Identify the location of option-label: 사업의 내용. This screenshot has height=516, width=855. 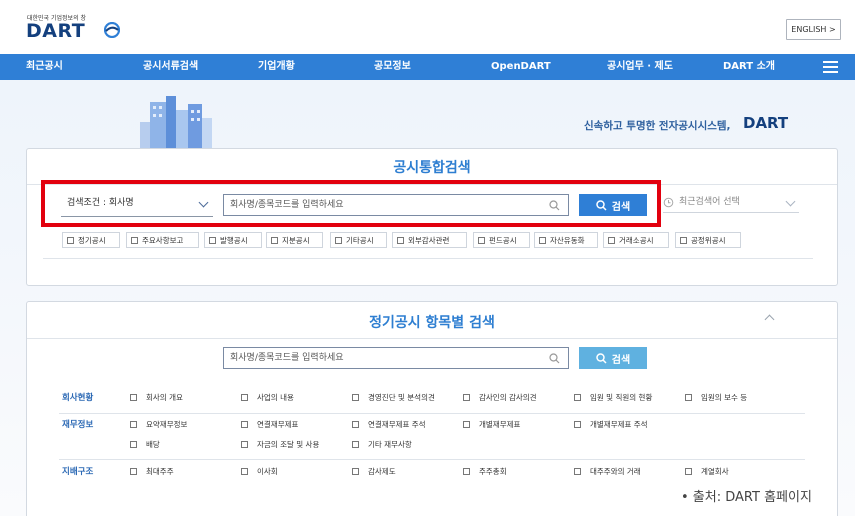
(275, 397).